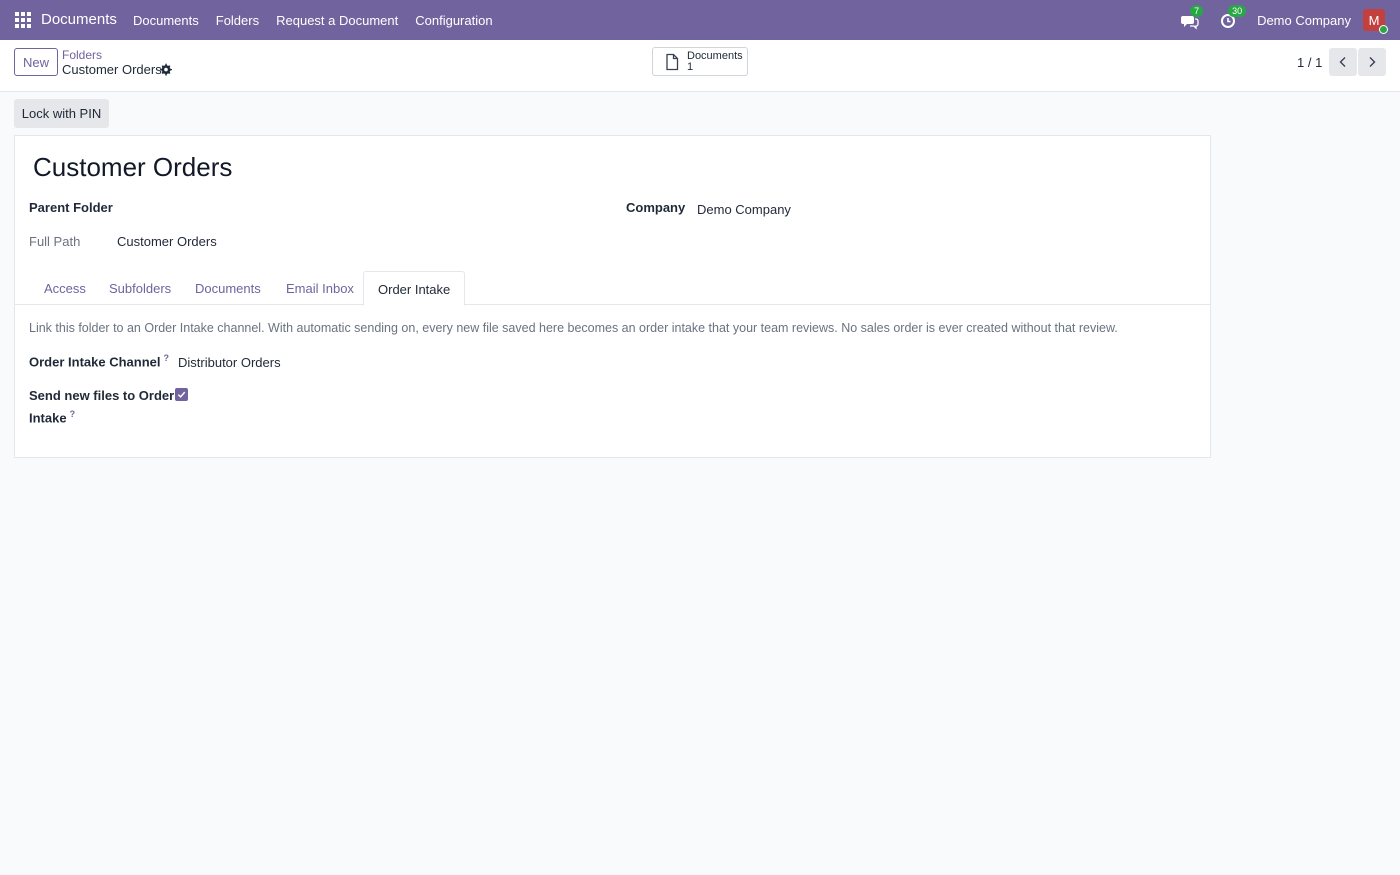 The image size is (1400, 875). I want to click on tab-access: Access, so click(65, 288).